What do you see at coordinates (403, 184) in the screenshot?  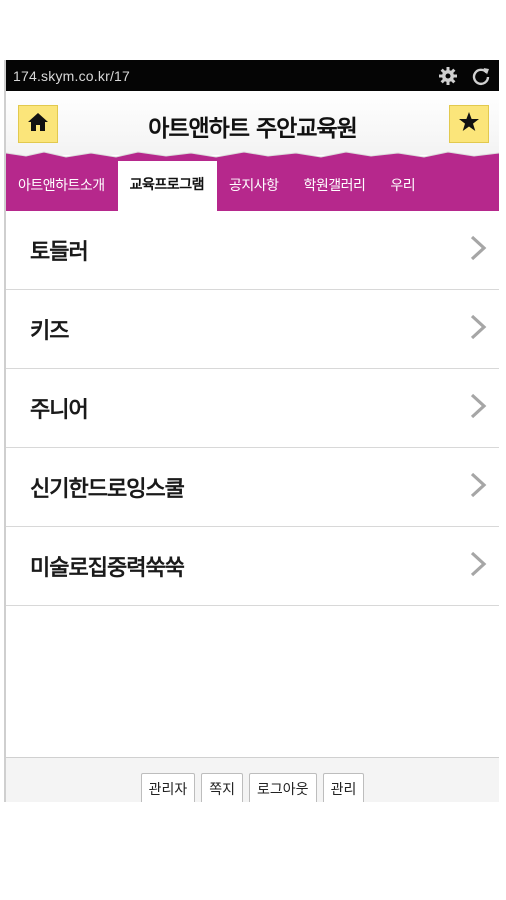 I see `tab-more: 우리` at bounding box center [403, 184].